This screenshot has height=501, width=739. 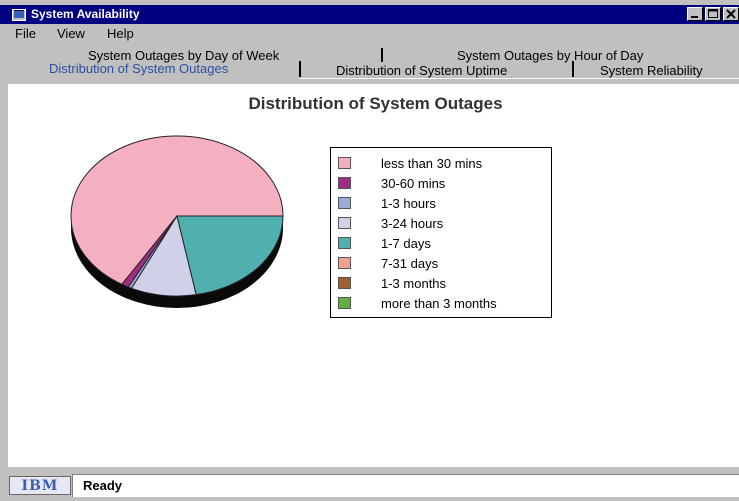 I want to click on close-icon, so click(x=731, y=14).